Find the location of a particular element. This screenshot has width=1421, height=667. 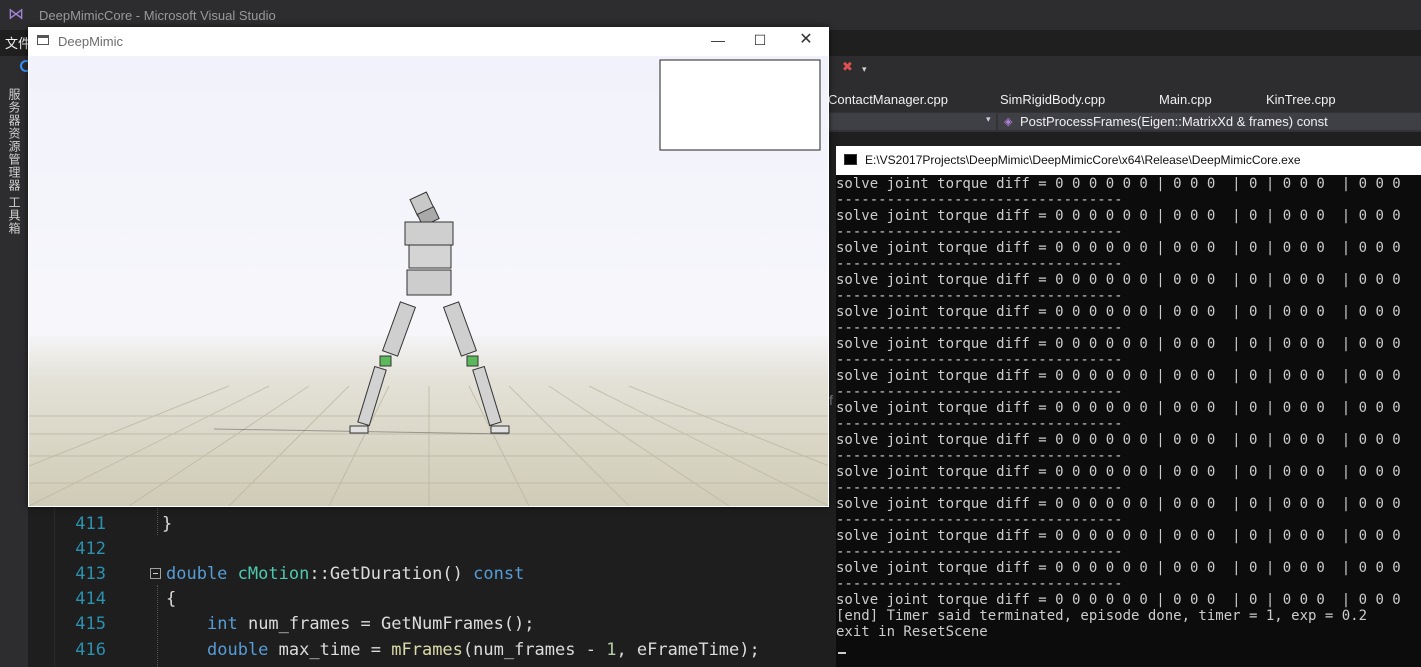

code-text: num_frames = GetNumFrames(); is located at coordinates (386, 624).